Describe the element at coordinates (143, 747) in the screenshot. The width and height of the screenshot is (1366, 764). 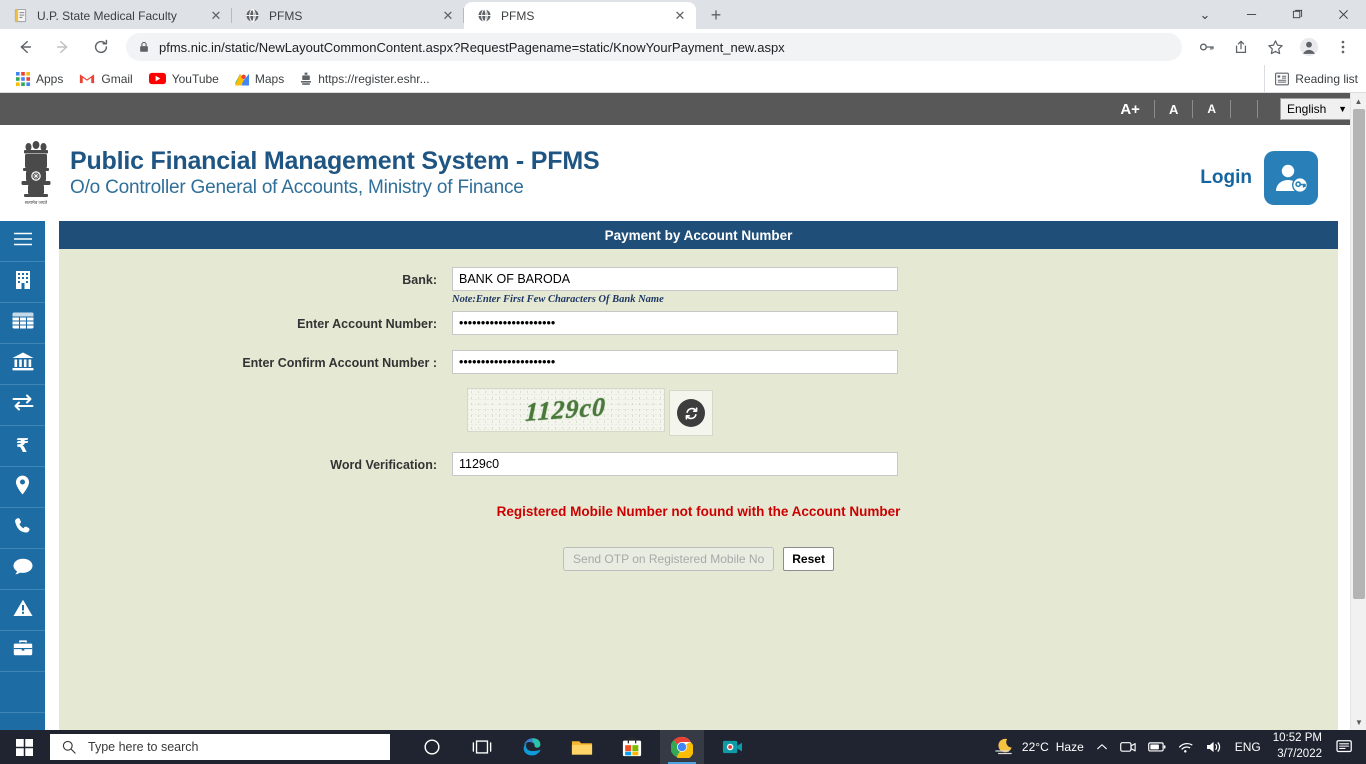
I see `taskbar-search-placeholder: Type here to search` at that location.